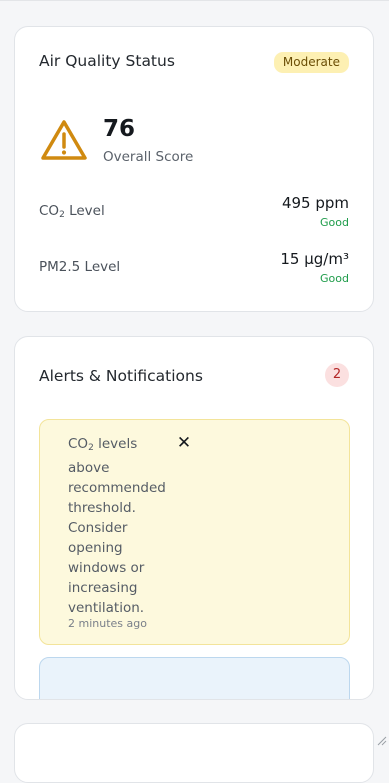  What do you see at coordinates (194, 753) in the screenshot?
I see `next-card` at bounding box center [194, 753].